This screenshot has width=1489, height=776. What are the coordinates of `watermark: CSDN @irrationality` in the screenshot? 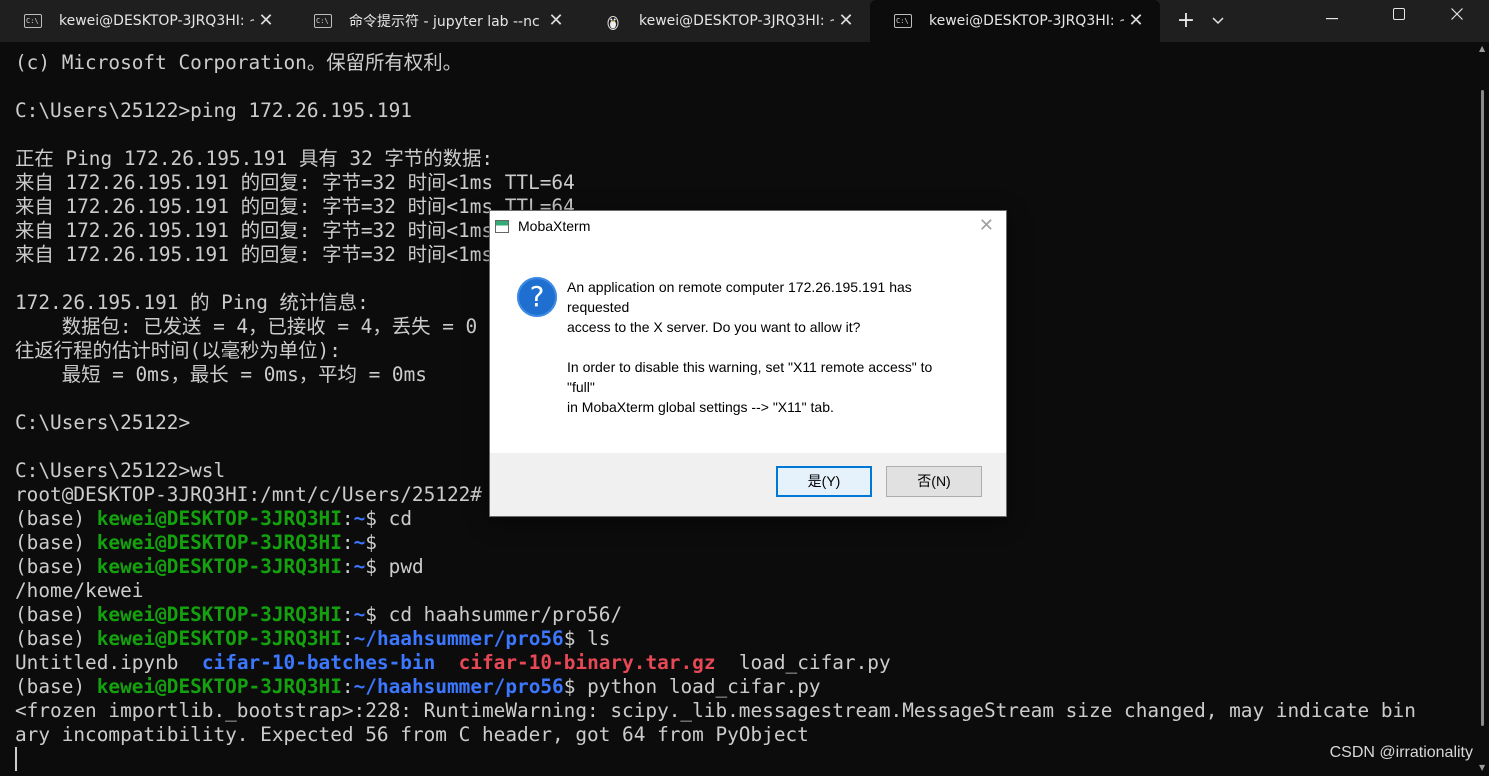 It's located at (1401, 752).